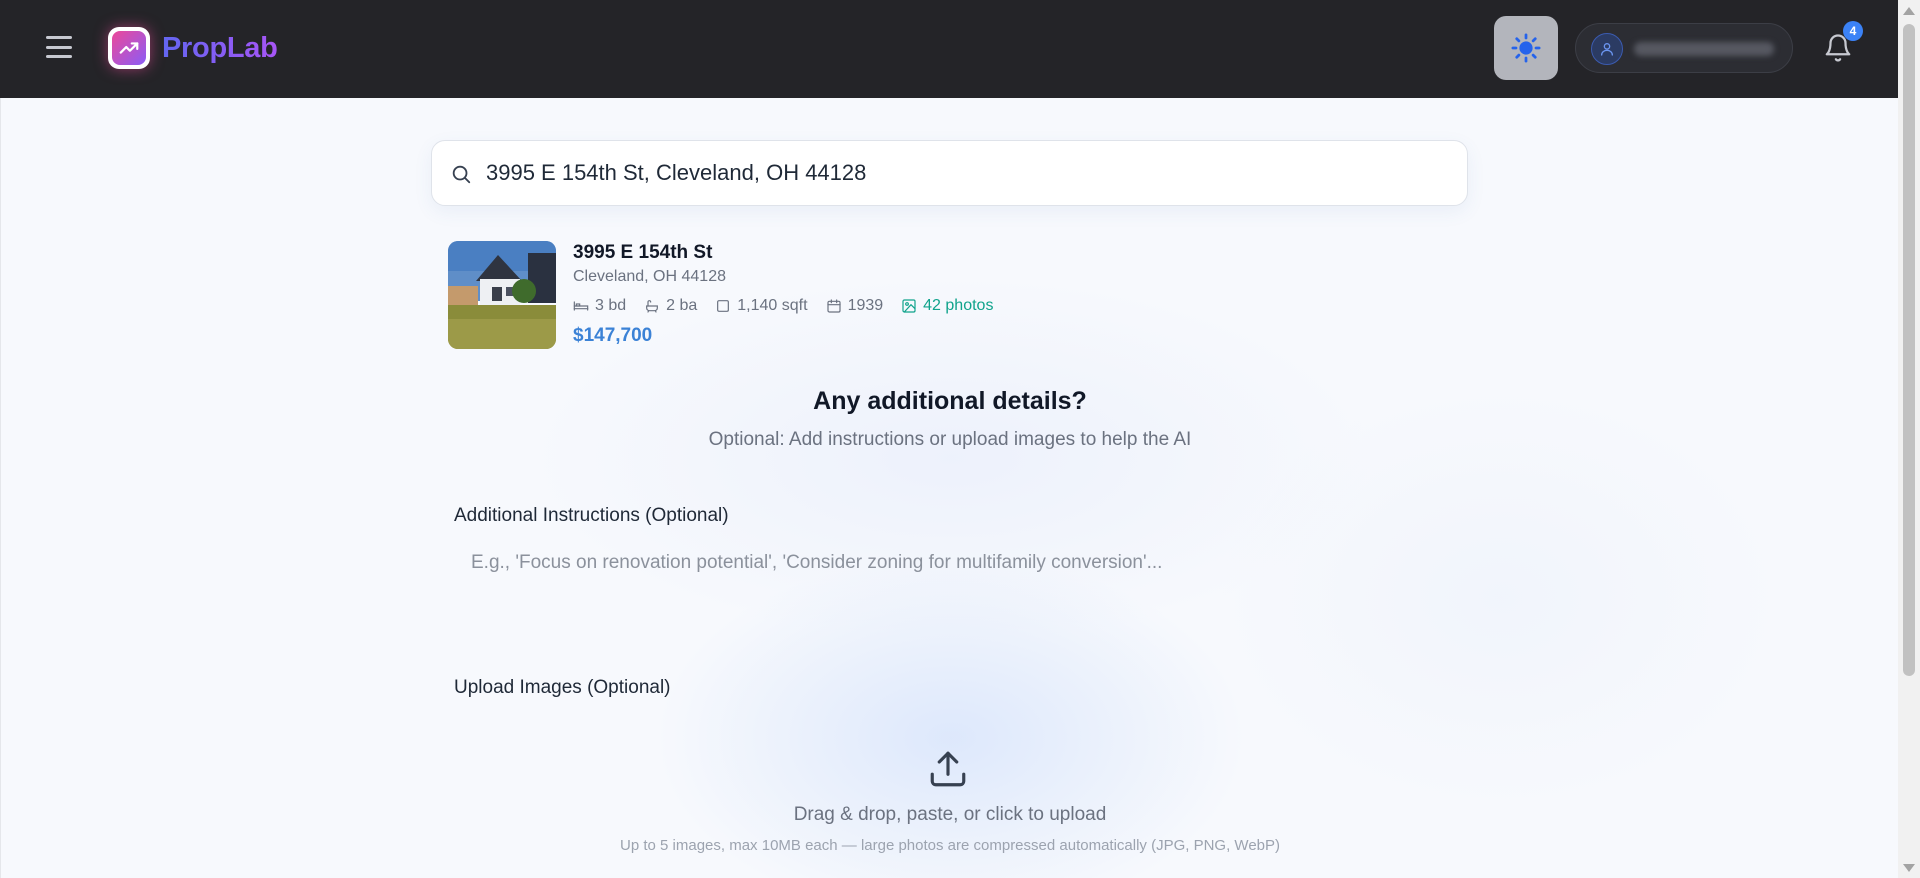  Describe the element at coordinates (581, 306) in the screenshot. I see `bed-icon` at that location.